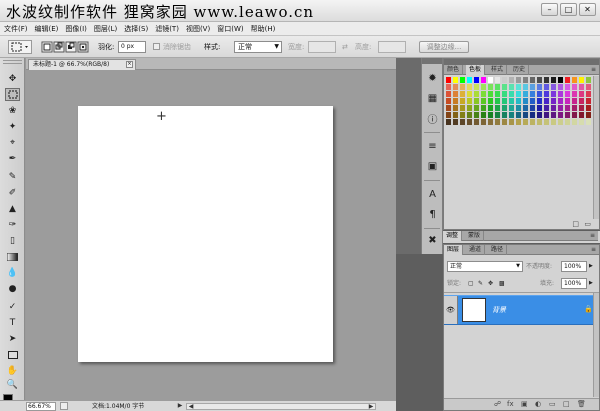 This screenshot has width=600, height=411. I want to click on feather-input: 0 px, so click(132, 47).